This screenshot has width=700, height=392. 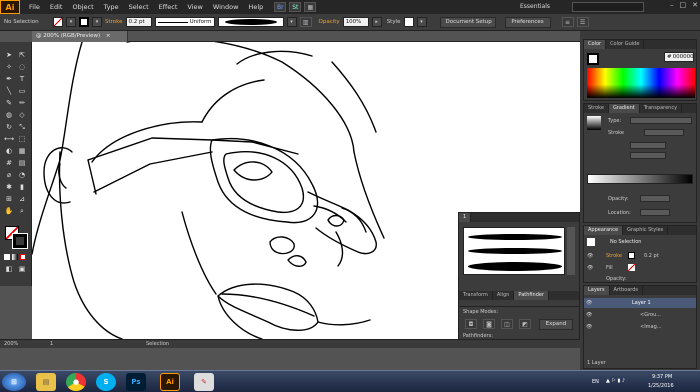 I want to click on stroke-weight-field: 0.2 pt, so click(x=138, y=22).